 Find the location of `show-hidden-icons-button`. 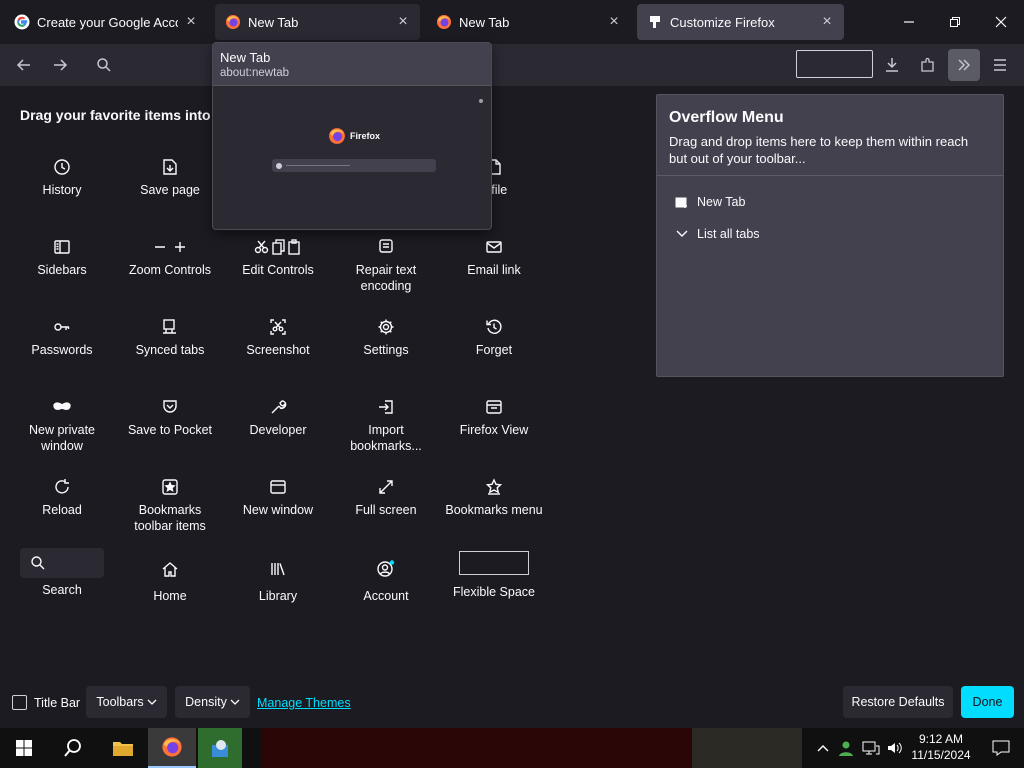

show-hidden-icons-button is located at coordinates (823, 748).